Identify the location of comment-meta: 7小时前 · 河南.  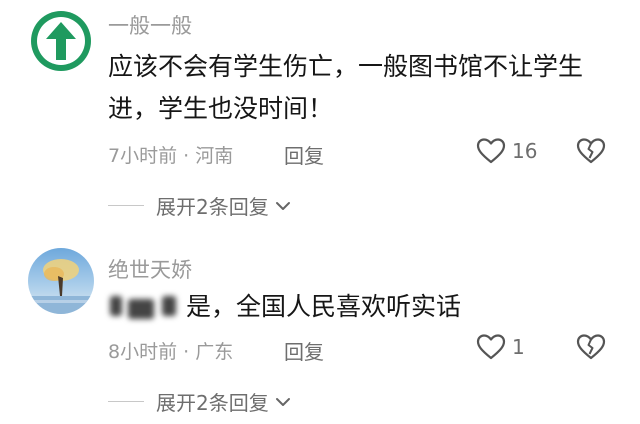
(170, 154).